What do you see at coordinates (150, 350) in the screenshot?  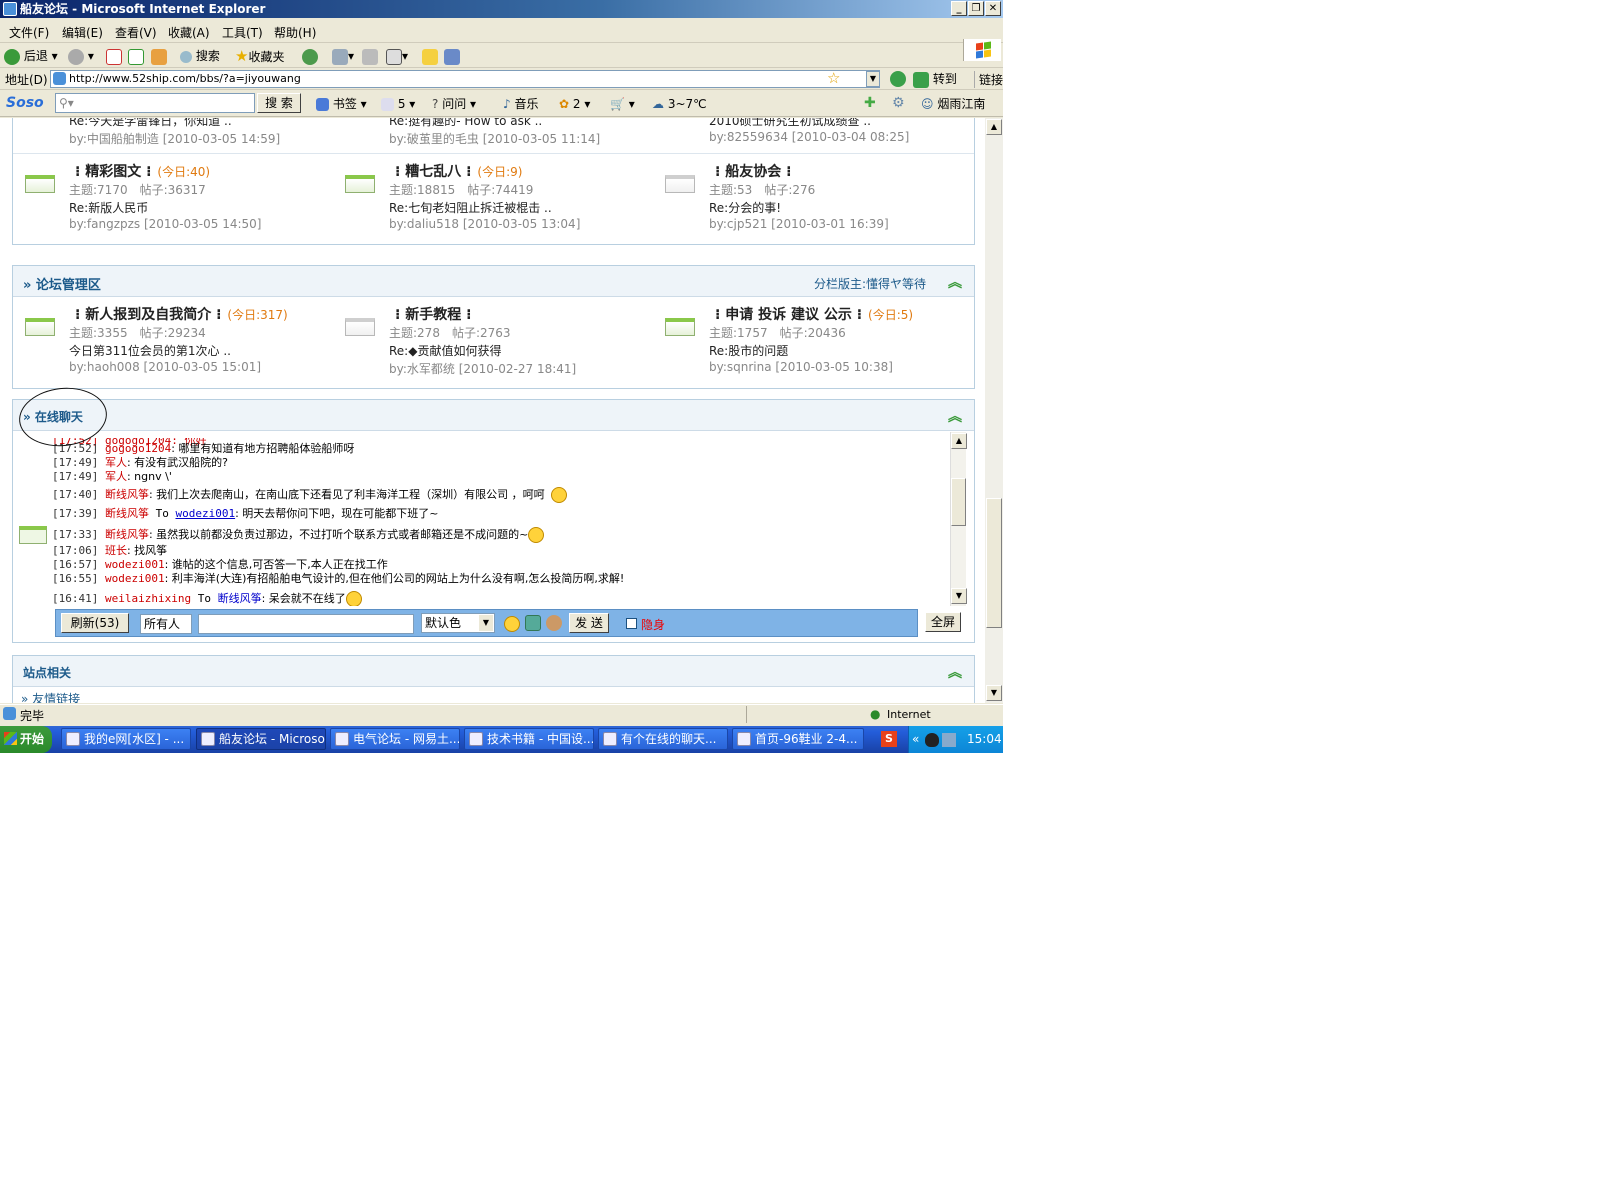 I see `last-reply: 今日第311位会员的第1次心 ..` at bounding box center [150, 350].